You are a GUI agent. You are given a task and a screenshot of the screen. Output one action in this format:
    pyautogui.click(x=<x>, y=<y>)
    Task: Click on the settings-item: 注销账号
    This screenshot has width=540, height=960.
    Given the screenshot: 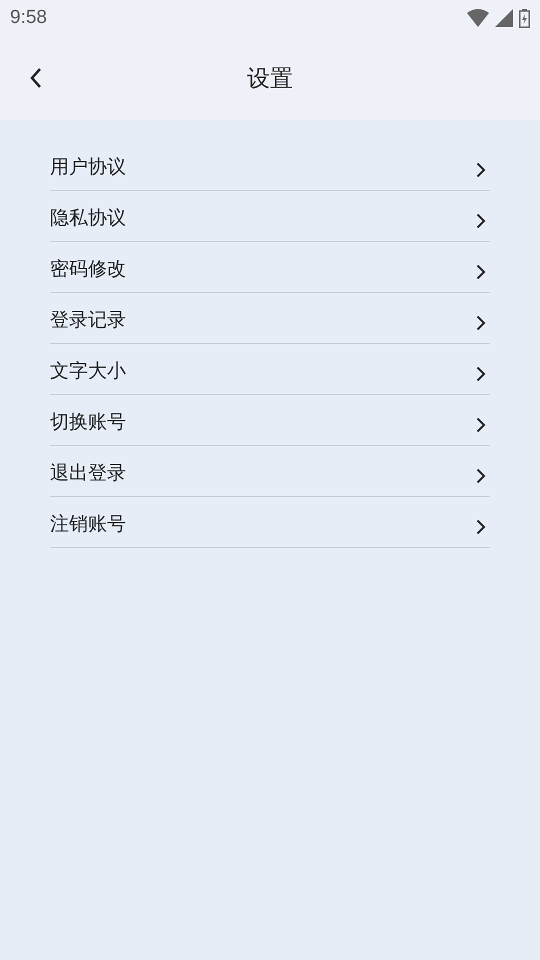 What is the action you would take?
    pyautogui.click(x=270, y=522)
    